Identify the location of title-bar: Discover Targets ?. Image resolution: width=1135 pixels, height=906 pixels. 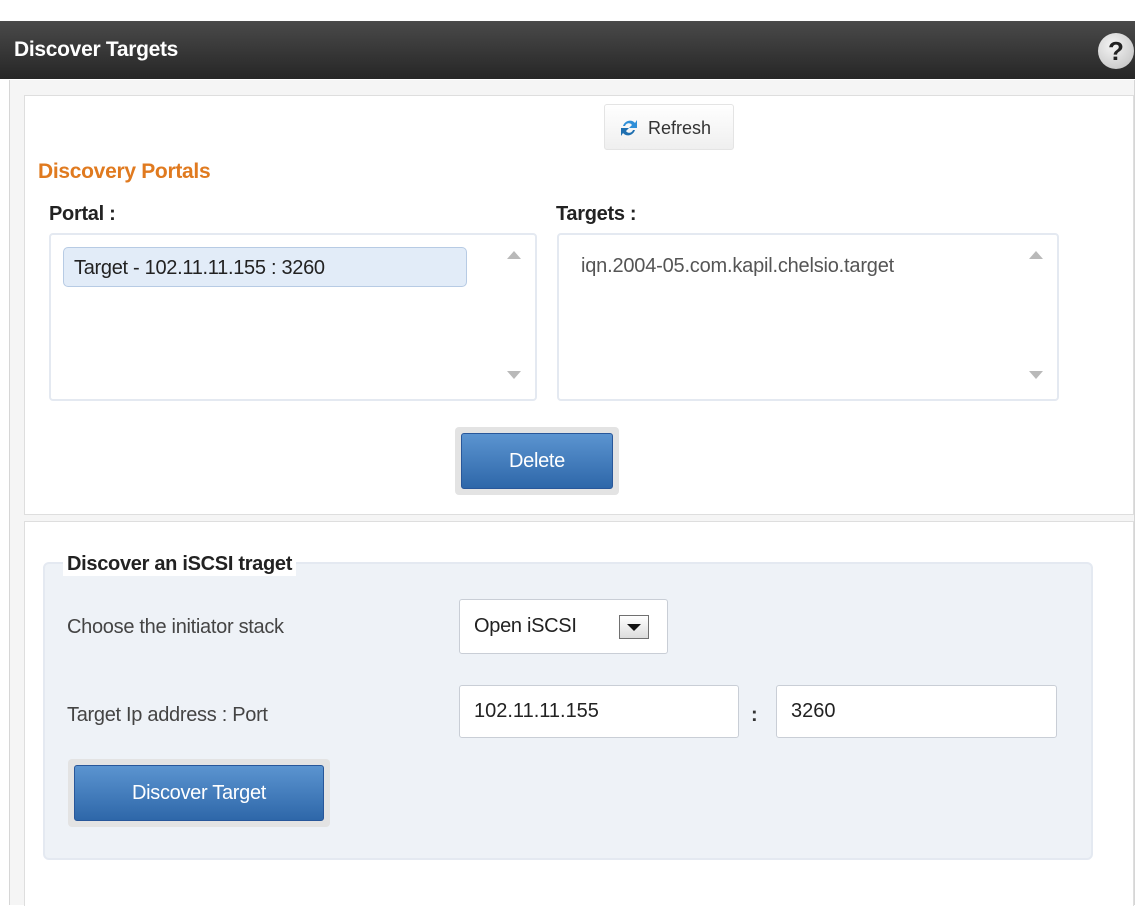
(567, 50).